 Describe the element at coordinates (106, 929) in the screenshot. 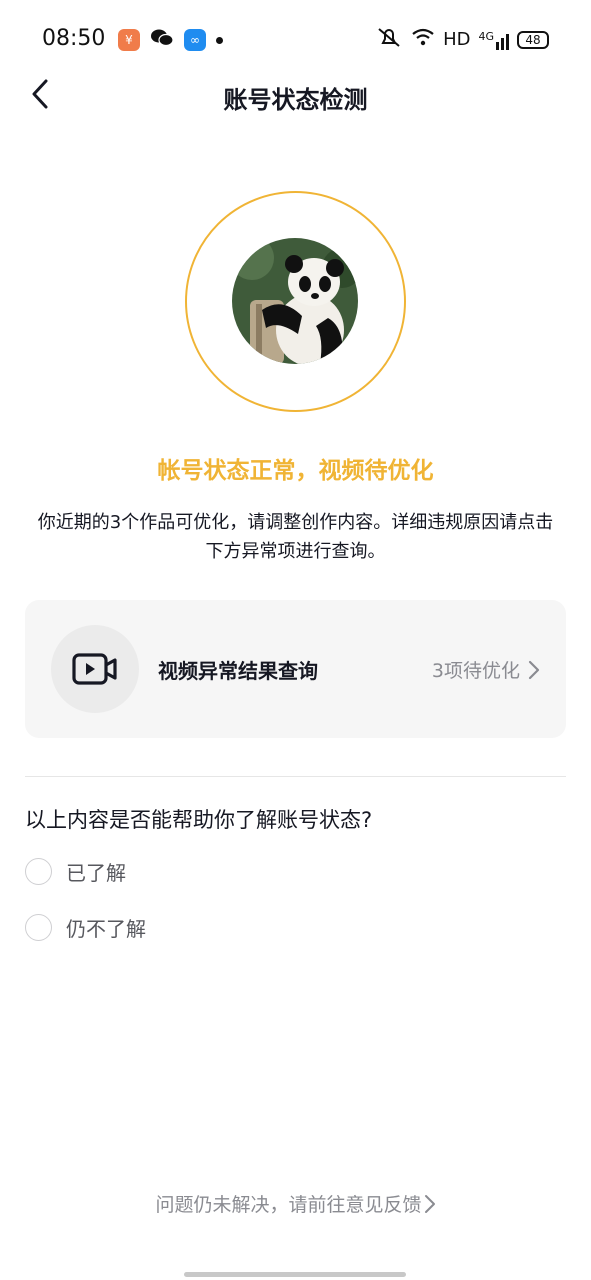

I see `option-label: 仍不了解` at that location.